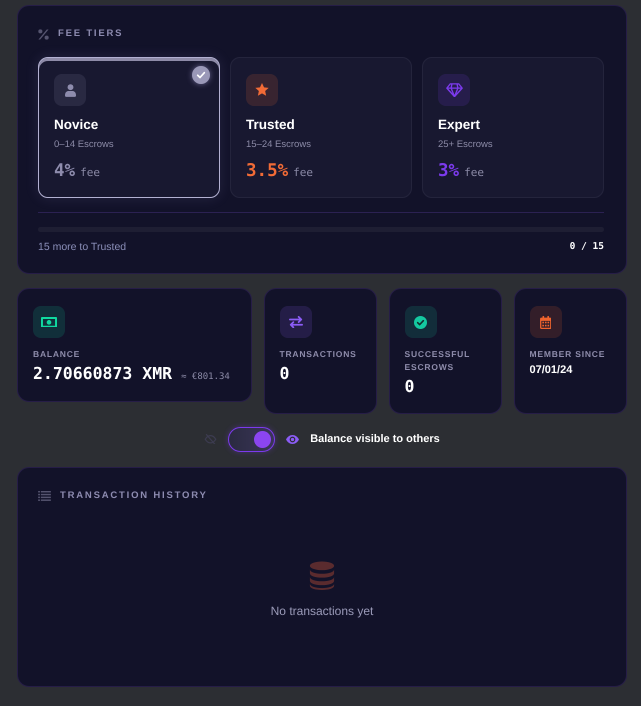  I want to click on database-icon, so click(322, 575).